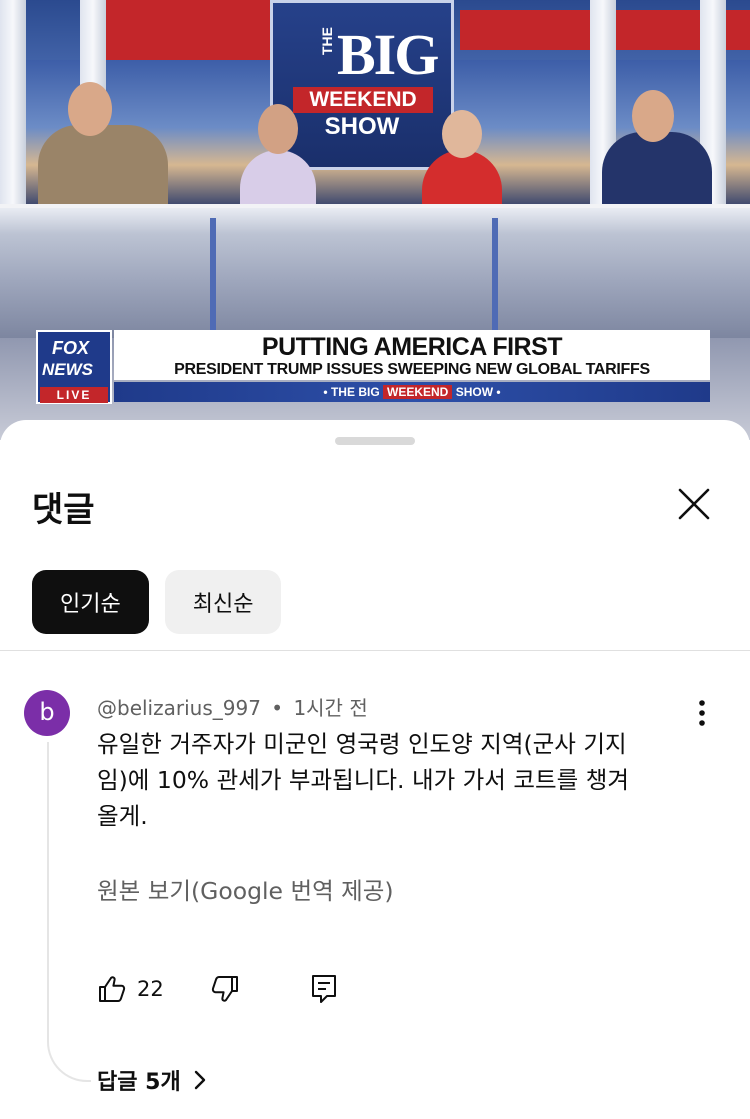  What do you see at coordinates (139, 1082) in the screenshot?
I see `replies-label: 답글 5개` at bounding box center [139, 1082].